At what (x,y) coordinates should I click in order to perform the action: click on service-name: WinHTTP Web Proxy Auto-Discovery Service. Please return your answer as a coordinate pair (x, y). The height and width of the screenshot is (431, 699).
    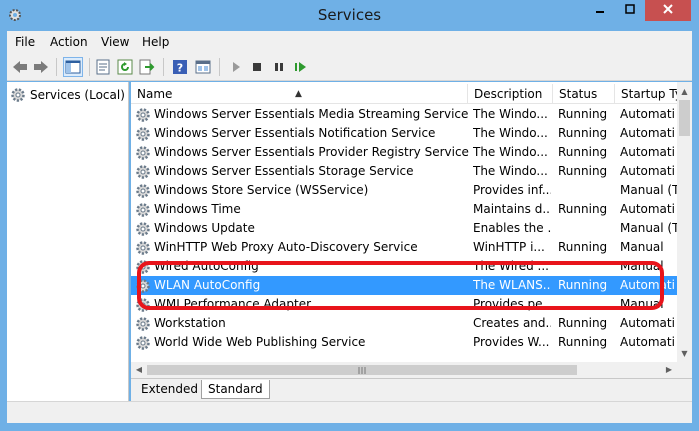
    Looking at the image, I should click on (286, 247).